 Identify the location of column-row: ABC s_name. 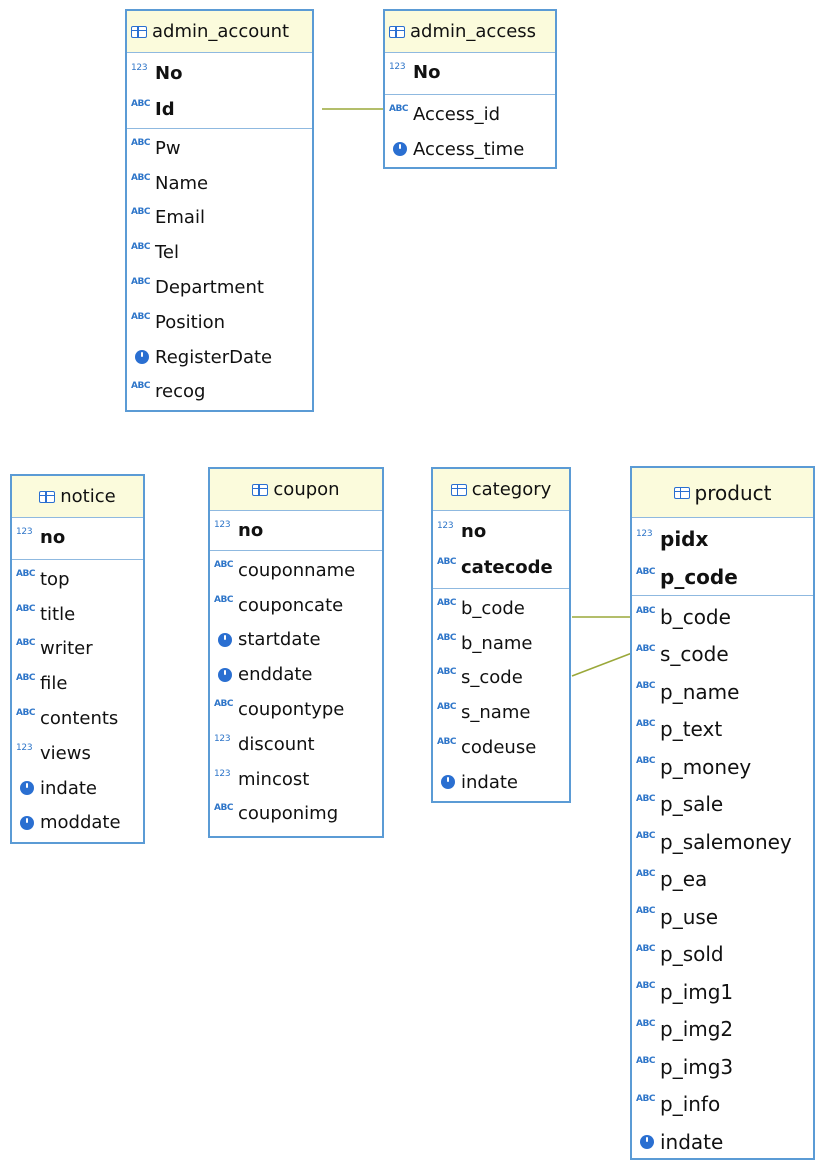
(501, 712).